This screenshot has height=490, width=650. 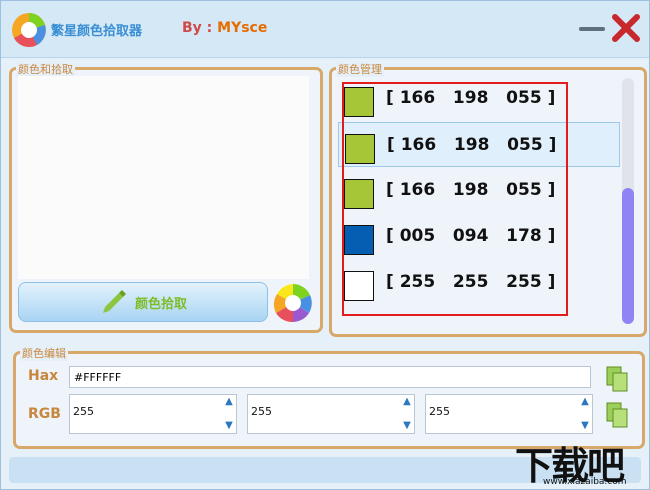 I want to click on red-value: 255, so click(x=83, y=411).